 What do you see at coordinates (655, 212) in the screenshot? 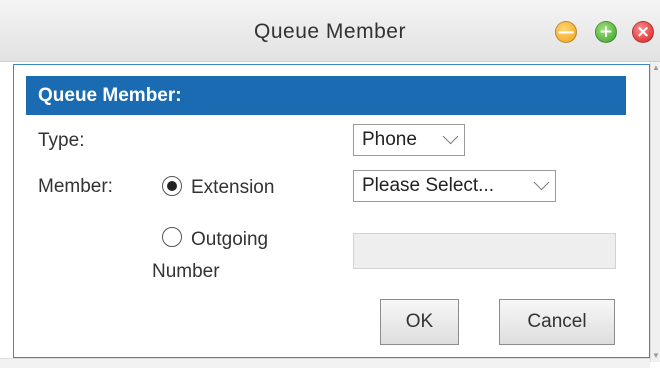
I see `vertical-scrollbar: ▲ ▼` at bounding box center [655, 212].